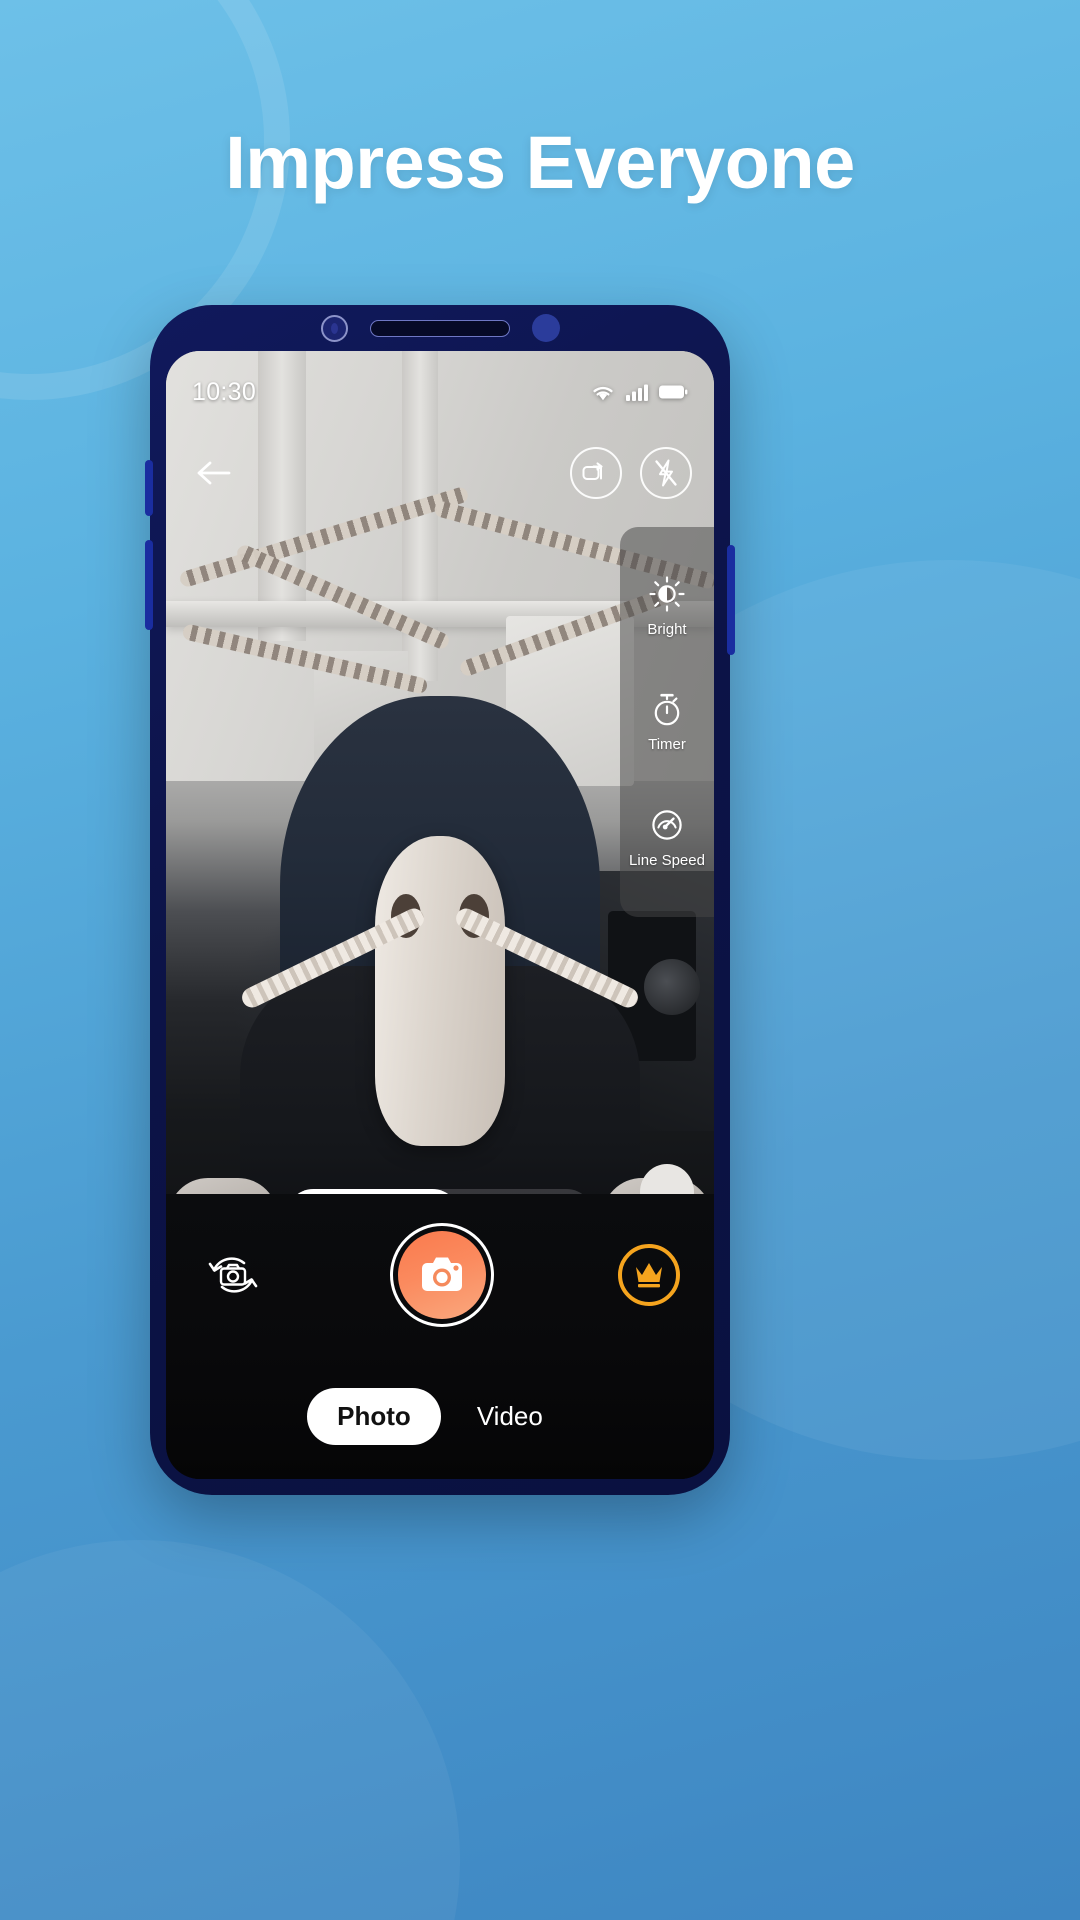 The width and height of the screenshot is (1080, 1920). I want to click on battery-icon, so click(673, 392).